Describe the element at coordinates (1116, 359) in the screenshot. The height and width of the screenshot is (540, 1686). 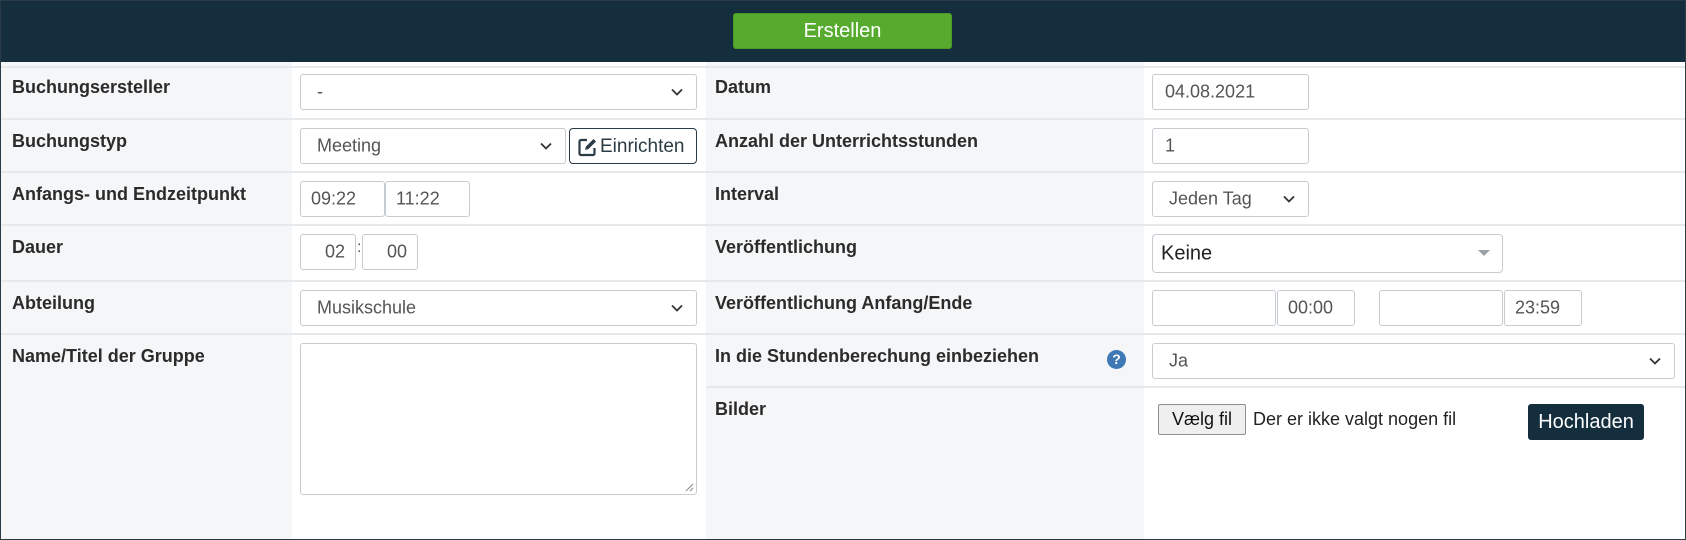
I see `question-circle-icon: ?` at that location.